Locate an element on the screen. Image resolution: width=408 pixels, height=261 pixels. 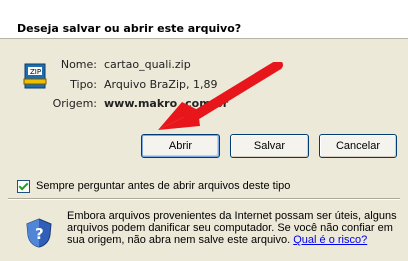
security-shield-icon: ? is located at coordinates (39, 233).